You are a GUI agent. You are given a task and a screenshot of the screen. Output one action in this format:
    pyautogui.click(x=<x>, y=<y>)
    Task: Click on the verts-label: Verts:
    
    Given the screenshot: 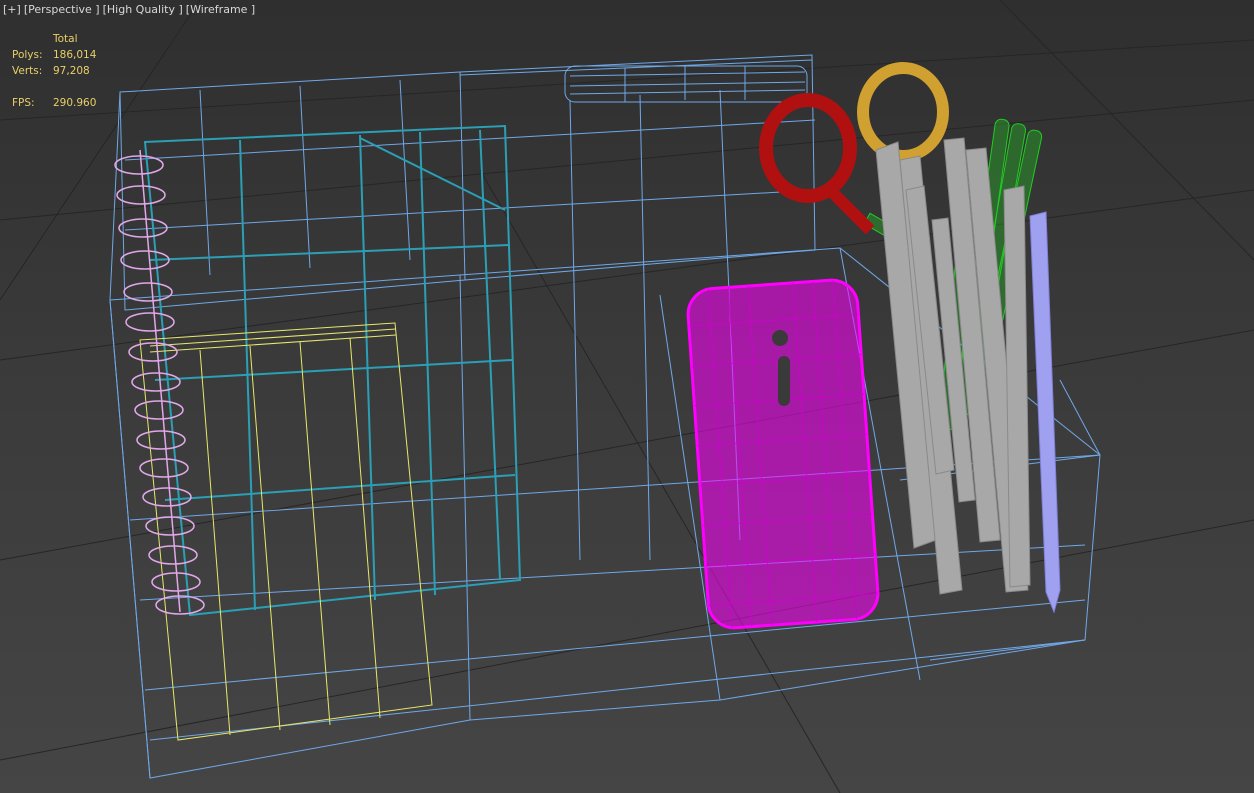 What is the action you would take?
    pyautogui.click(x=27, y=71)
    